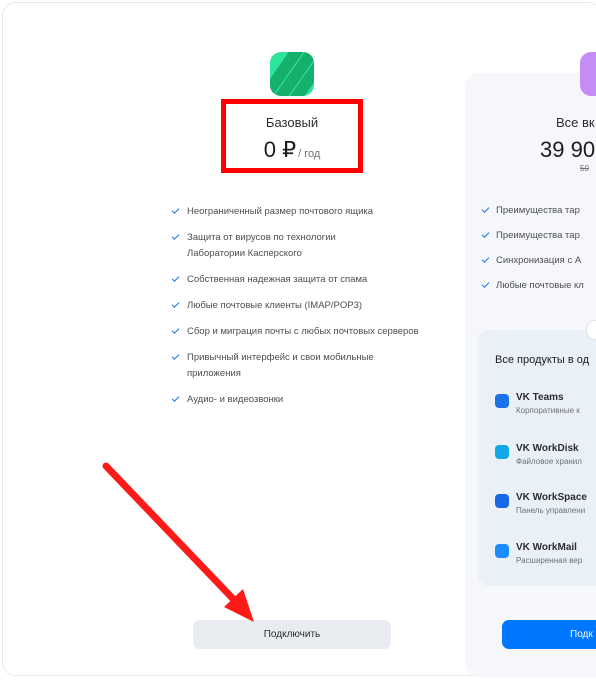 The height and width of the screenshot is (680, 596). Describe the element at coordinates (178, 542) in the screenshot. I see `annotation-arrow-icon` at that location.